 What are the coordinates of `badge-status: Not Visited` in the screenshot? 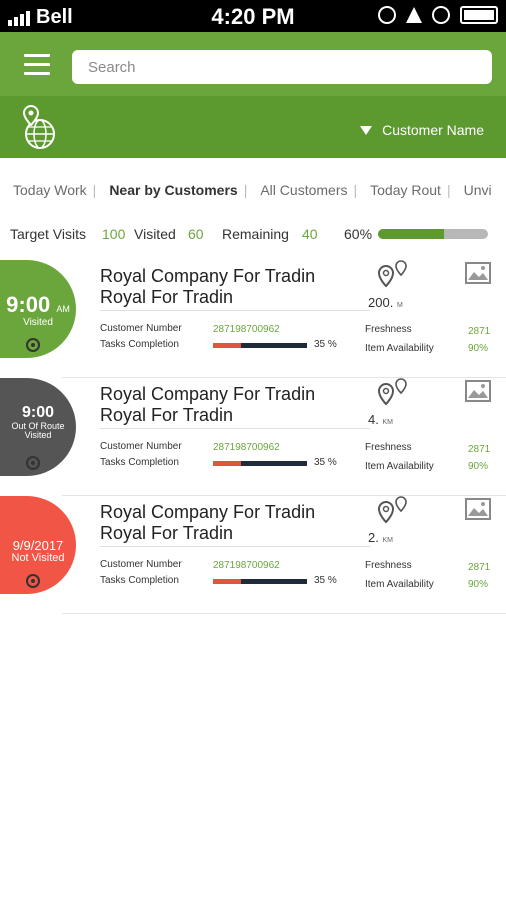 It's located at (38, 558).